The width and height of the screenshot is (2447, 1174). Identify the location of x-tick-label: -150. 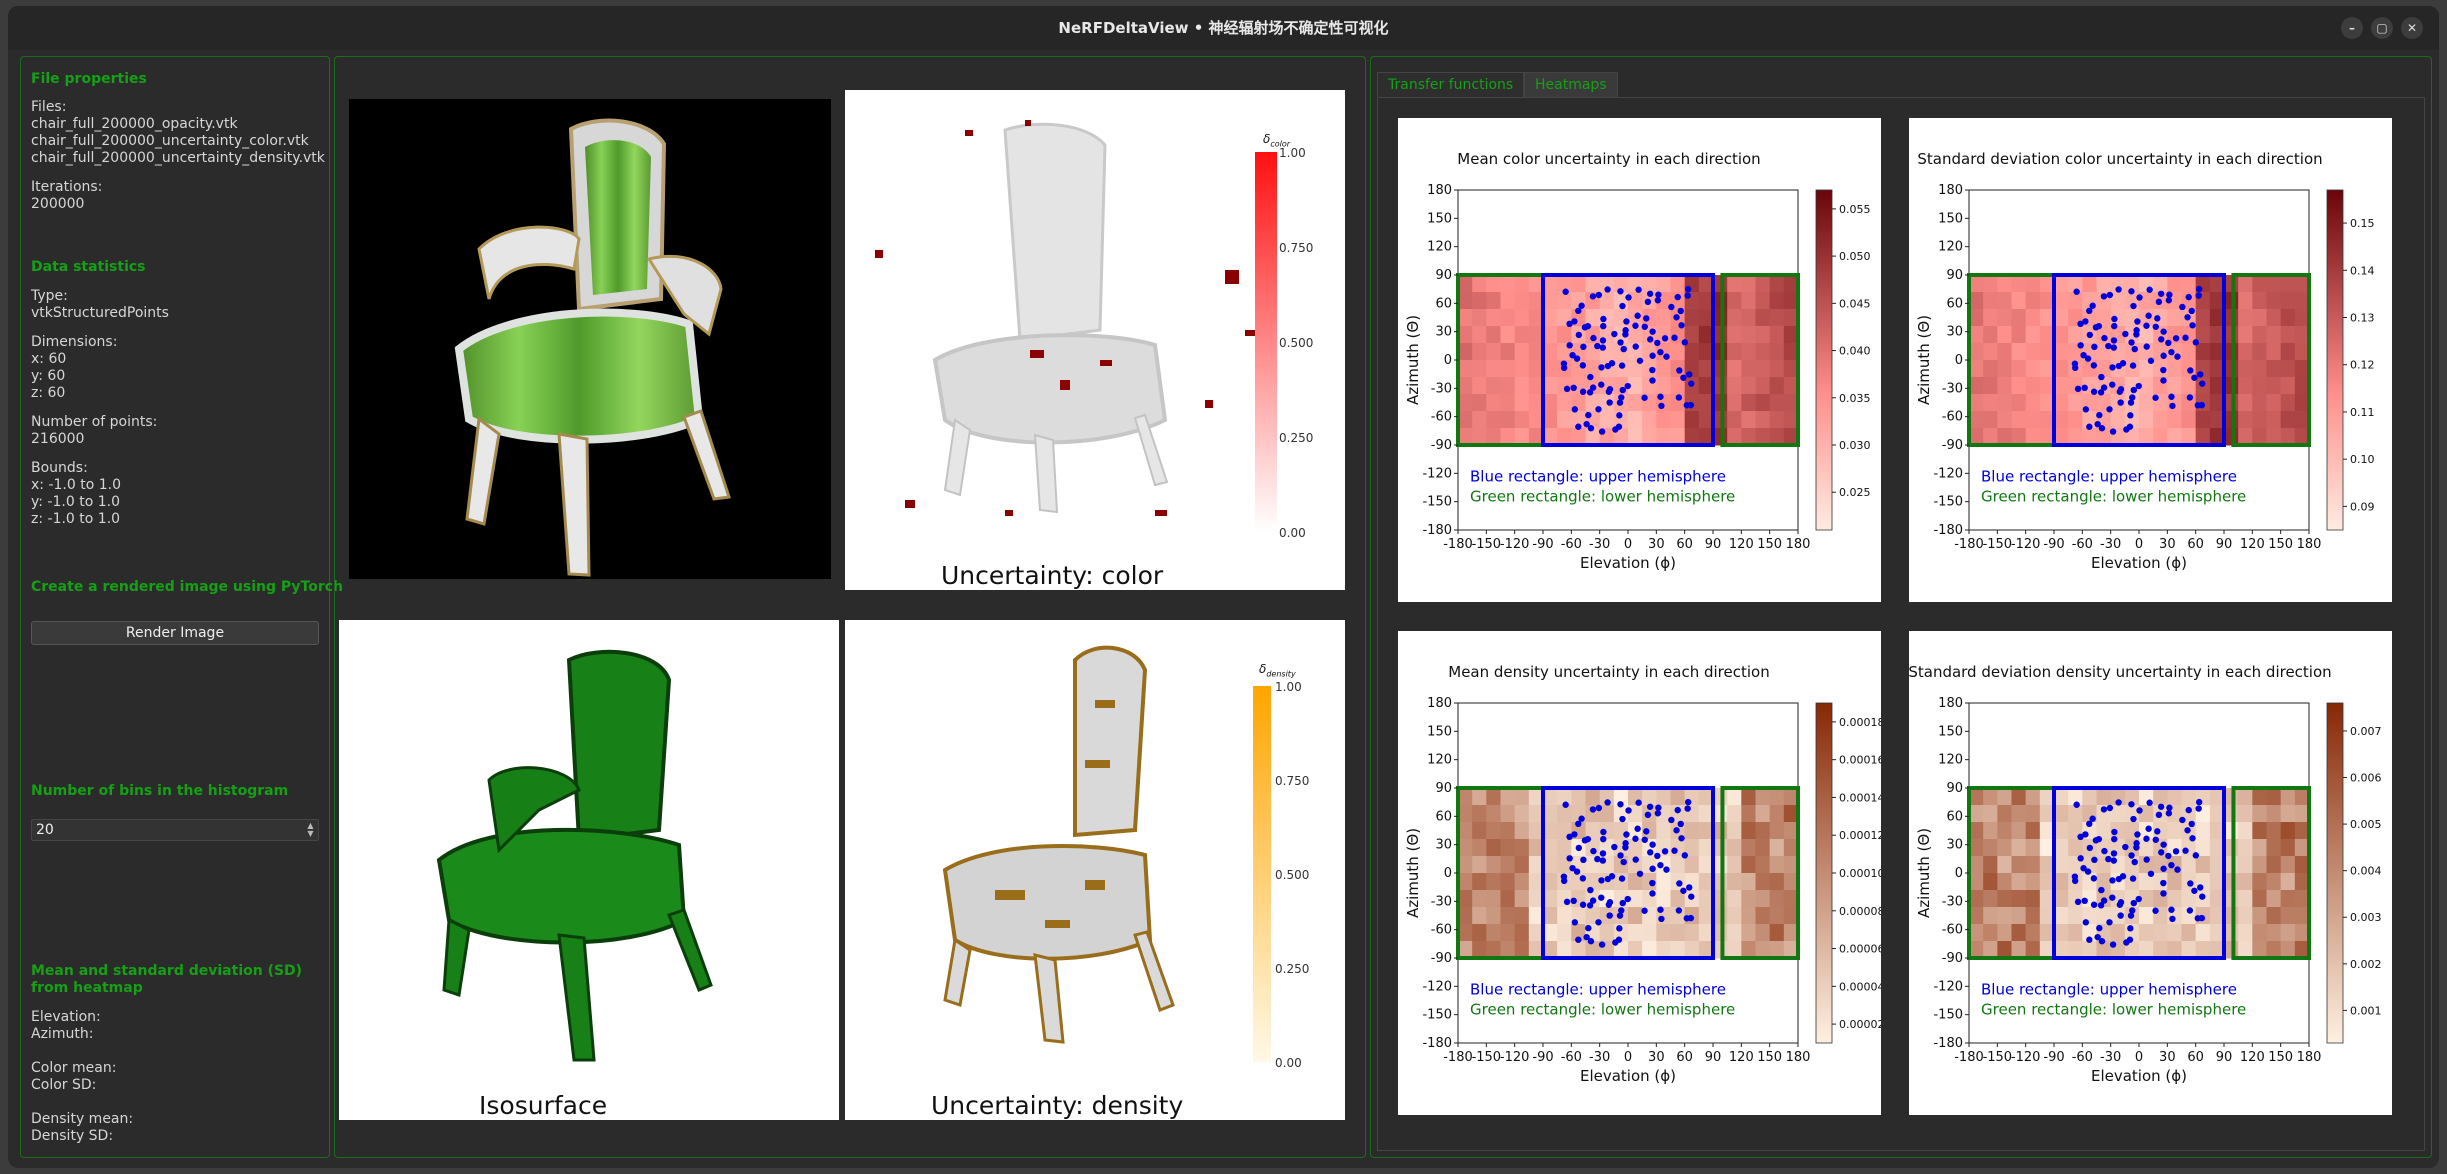
(1998, 1057).